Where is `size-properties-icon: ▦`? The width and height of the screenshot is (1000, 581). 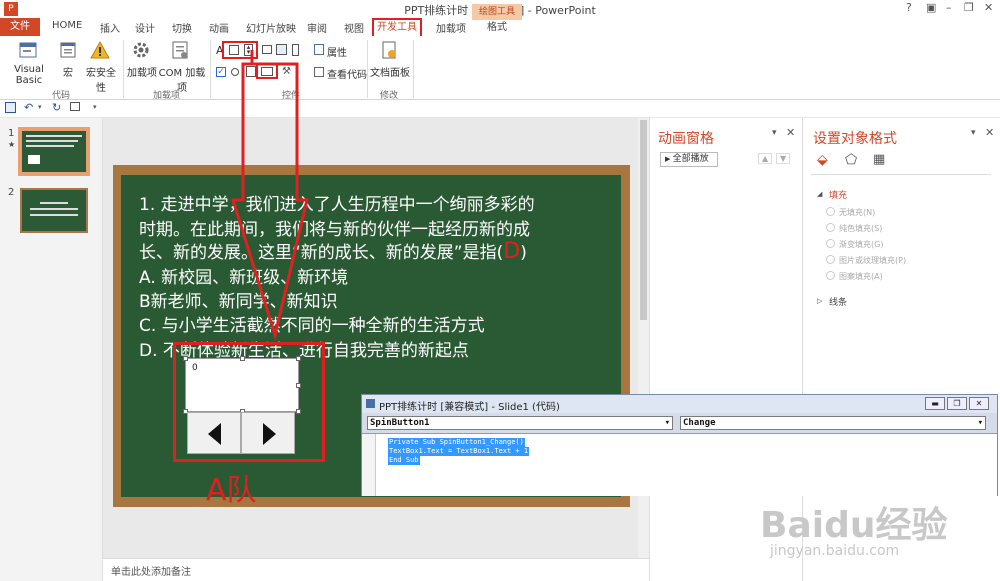 size-properties-icon: ▦ is located at coordinates (879, 159).